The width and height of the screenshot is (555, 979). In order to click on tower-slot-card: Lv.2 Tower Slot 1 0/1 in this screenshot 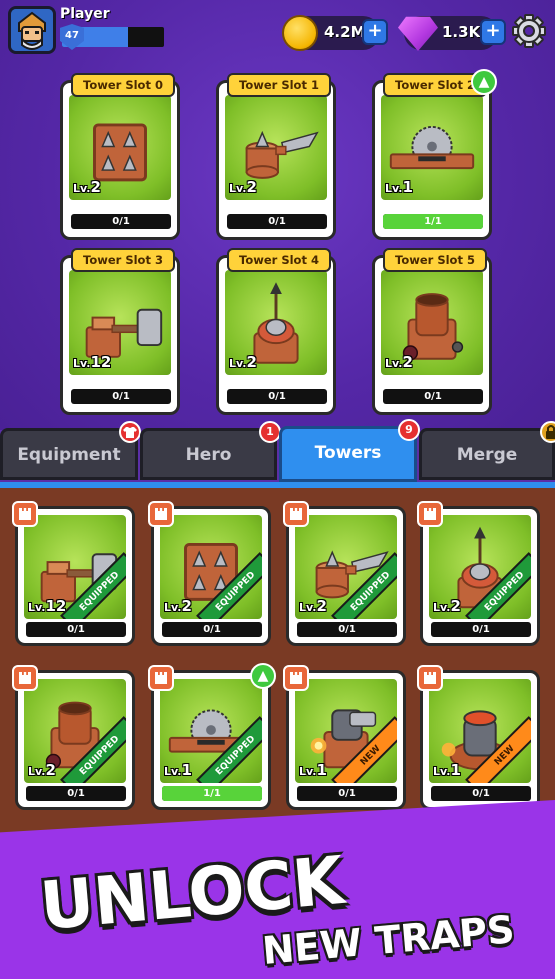, I will do `click(276, 156)`.